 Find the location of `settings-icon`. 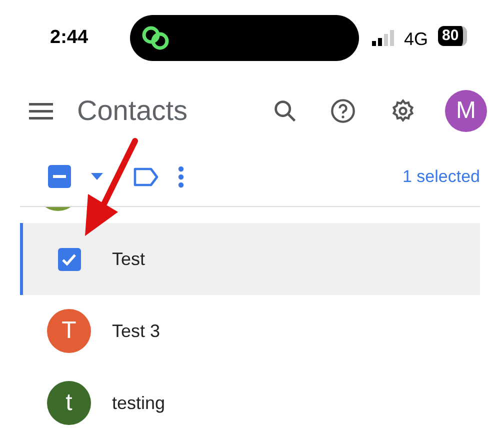

settings-icon is located at coordinates (403, 111).